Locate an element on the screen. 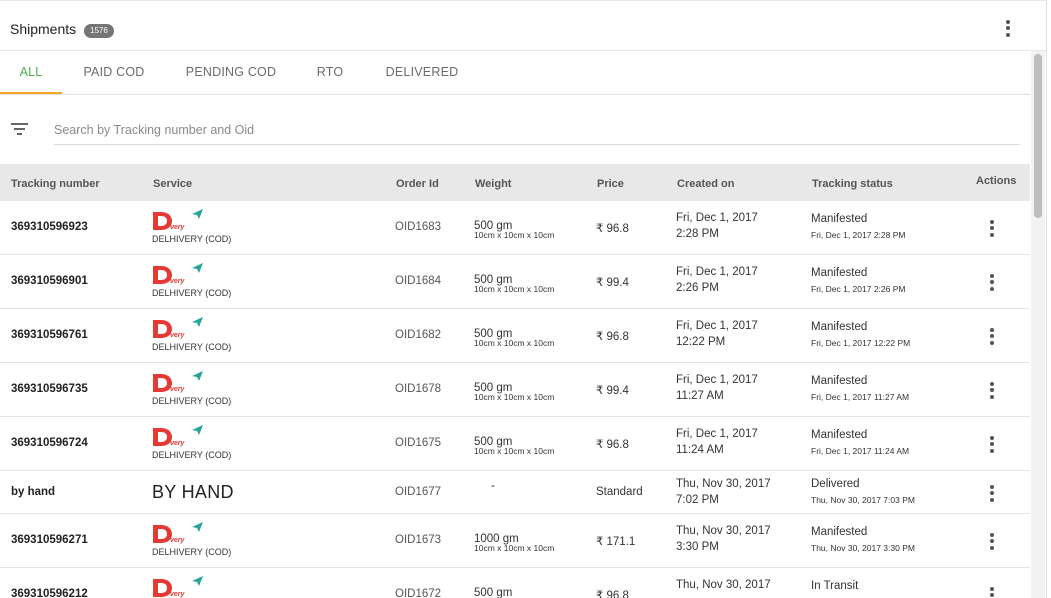 The height and width of the screenshot is (598, 1051). price: ₹ 171.1 is located at coordinates (616, 542).